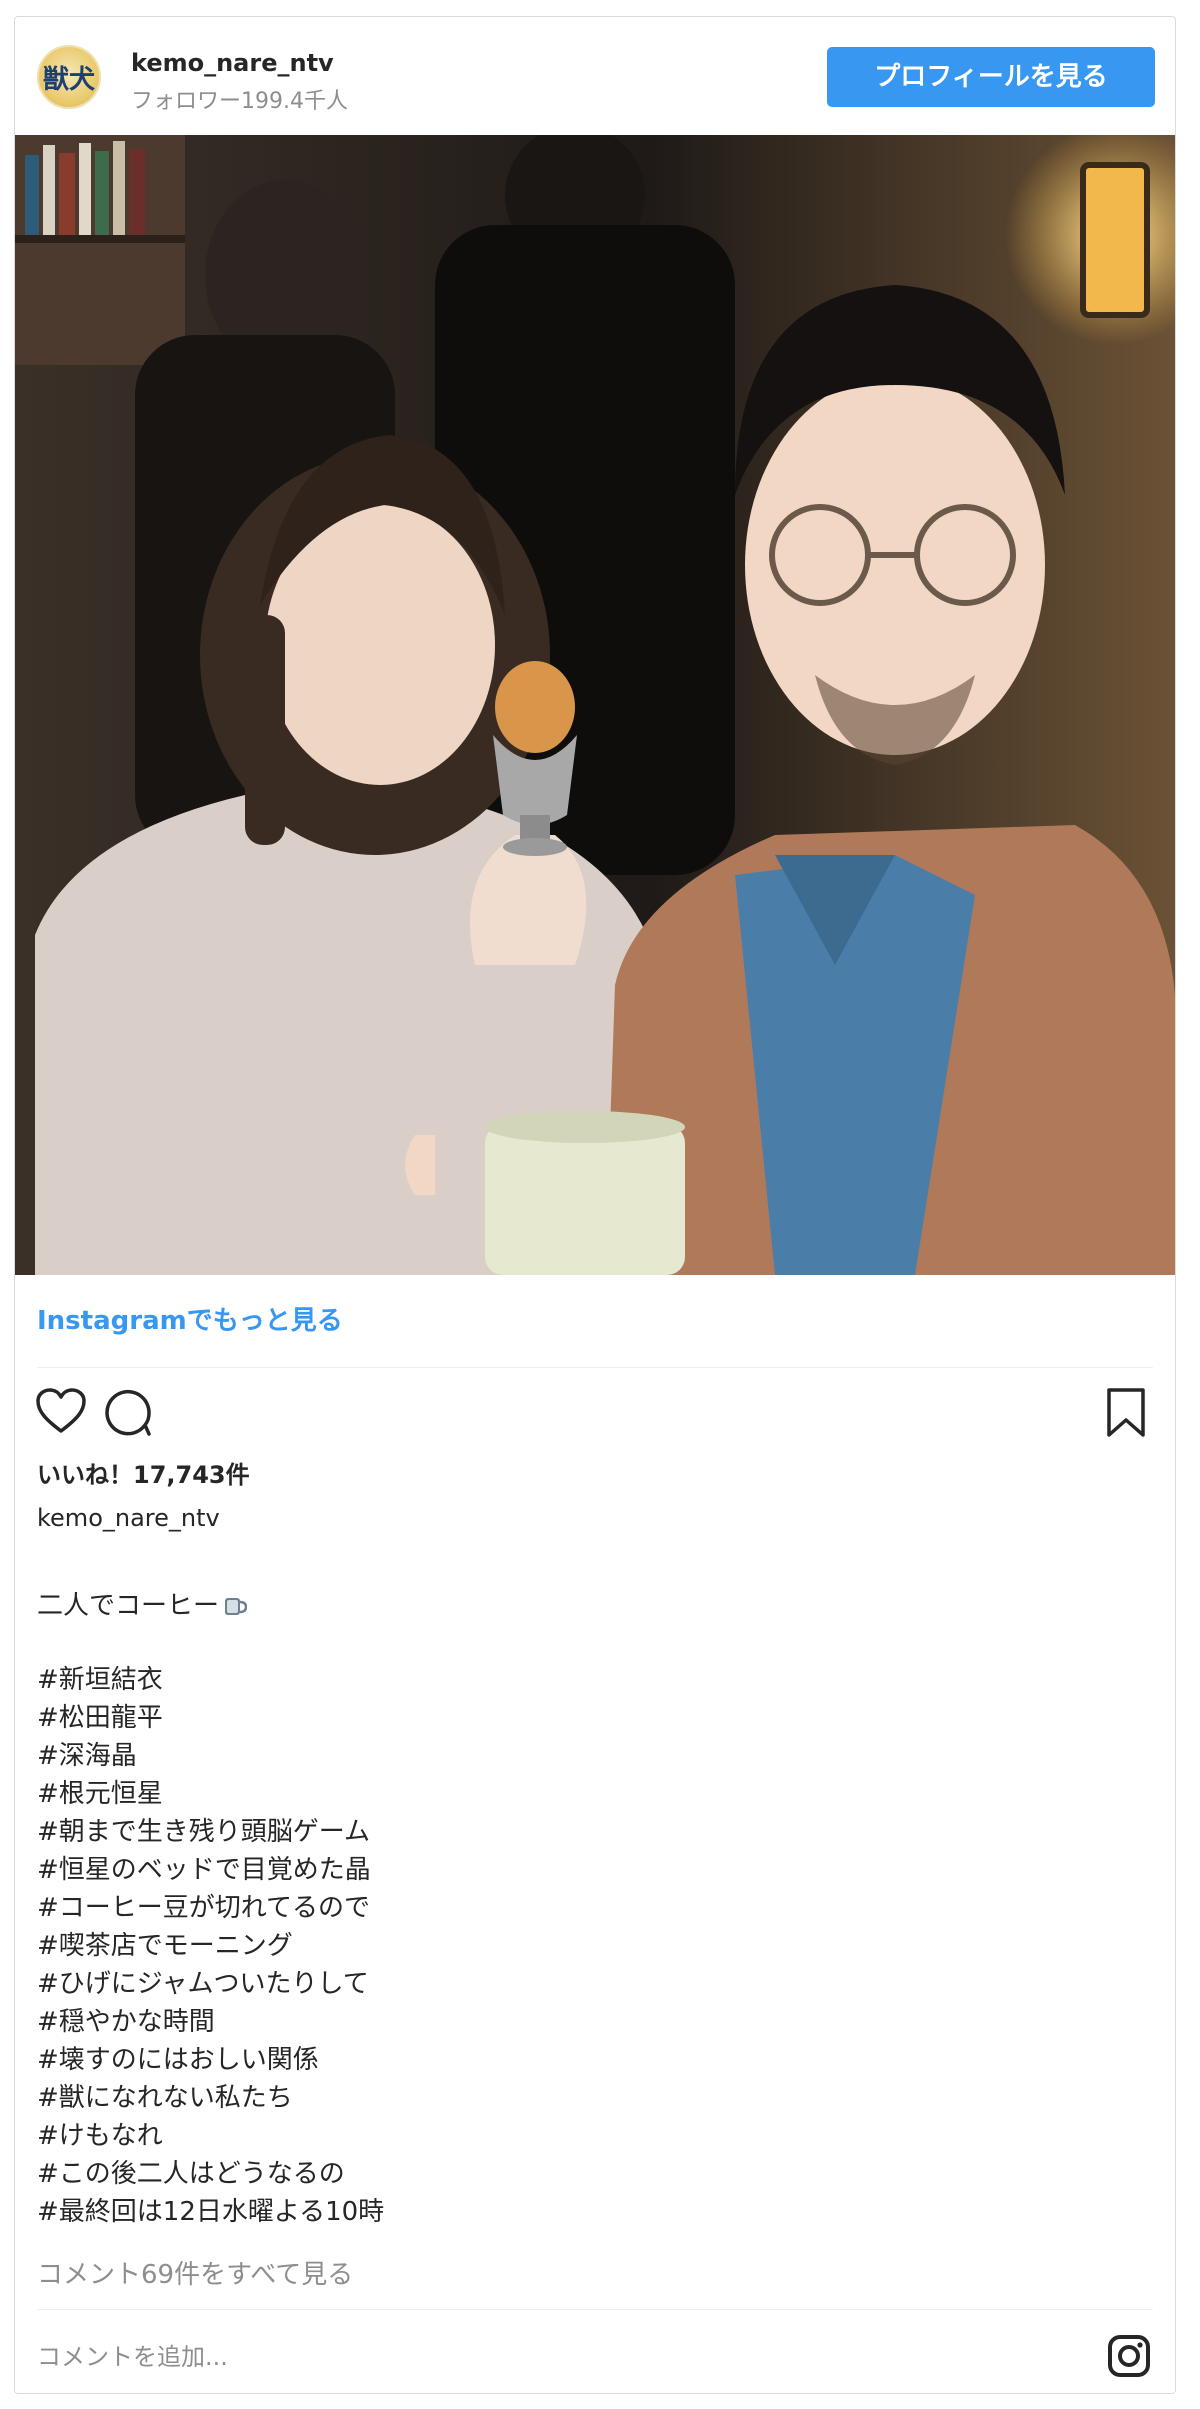 The image size is (1200, 2409). What do you see at coordinates (190, 1318) in the screenshot?
I see `view-more-on-instagram-link: Instagramでもっと見る` at bounding box center [190, 1318].